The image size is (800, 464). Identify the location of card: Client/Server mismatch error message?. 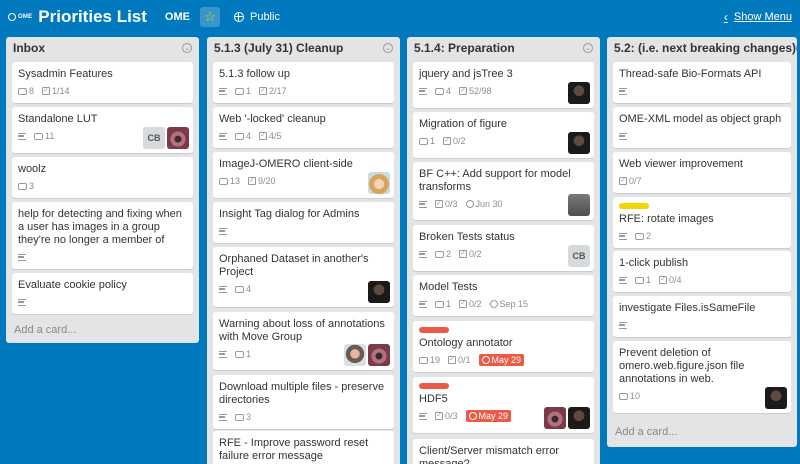
(503, 451).